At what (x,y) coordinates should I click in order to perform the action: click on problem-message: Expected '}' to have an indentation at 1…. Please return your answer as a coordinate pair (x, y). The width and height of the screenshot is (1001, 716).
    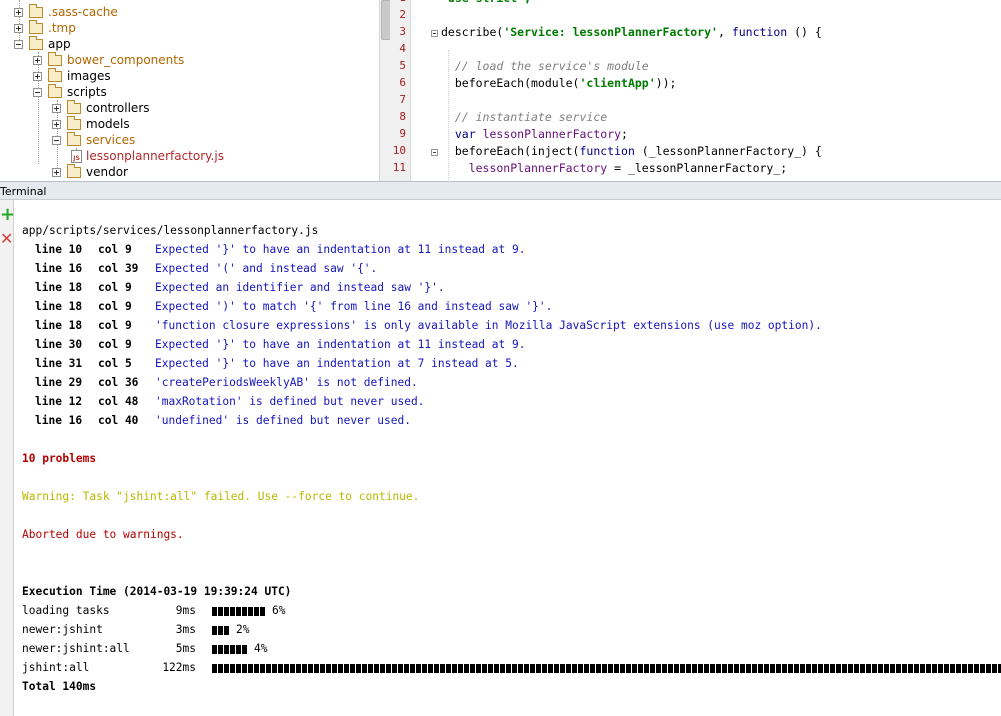
    Looking at the image, I should click on (340, 249).